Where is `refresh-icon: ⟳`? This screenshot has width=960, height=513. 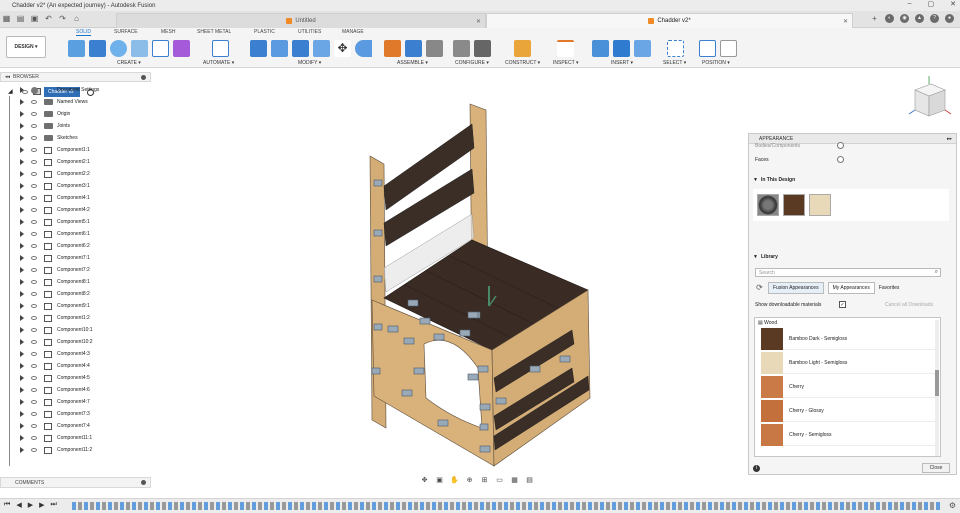 refresh-icon: ⟳ is located at coordinates (759, 287).